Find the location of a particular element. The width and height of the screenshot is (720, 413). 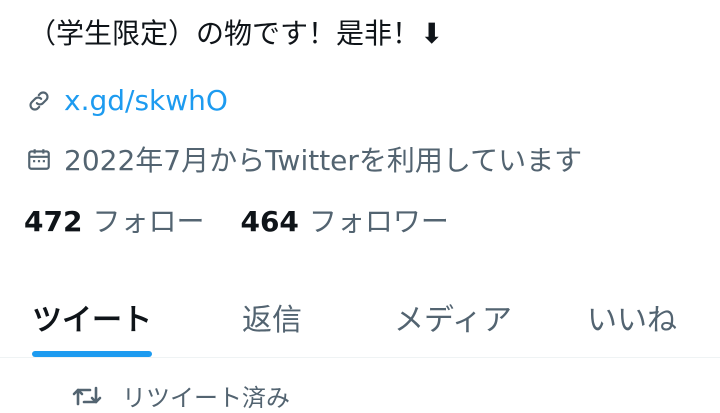

tab-replies-label: 返信 is located at coordinates (272, 320).